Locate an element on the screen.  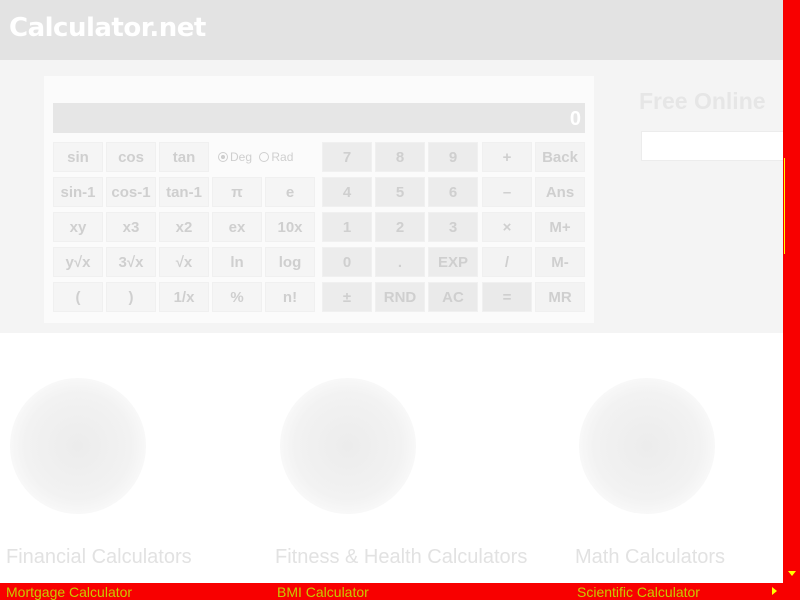
key-5: 5 is located at coordinates (400, 192).